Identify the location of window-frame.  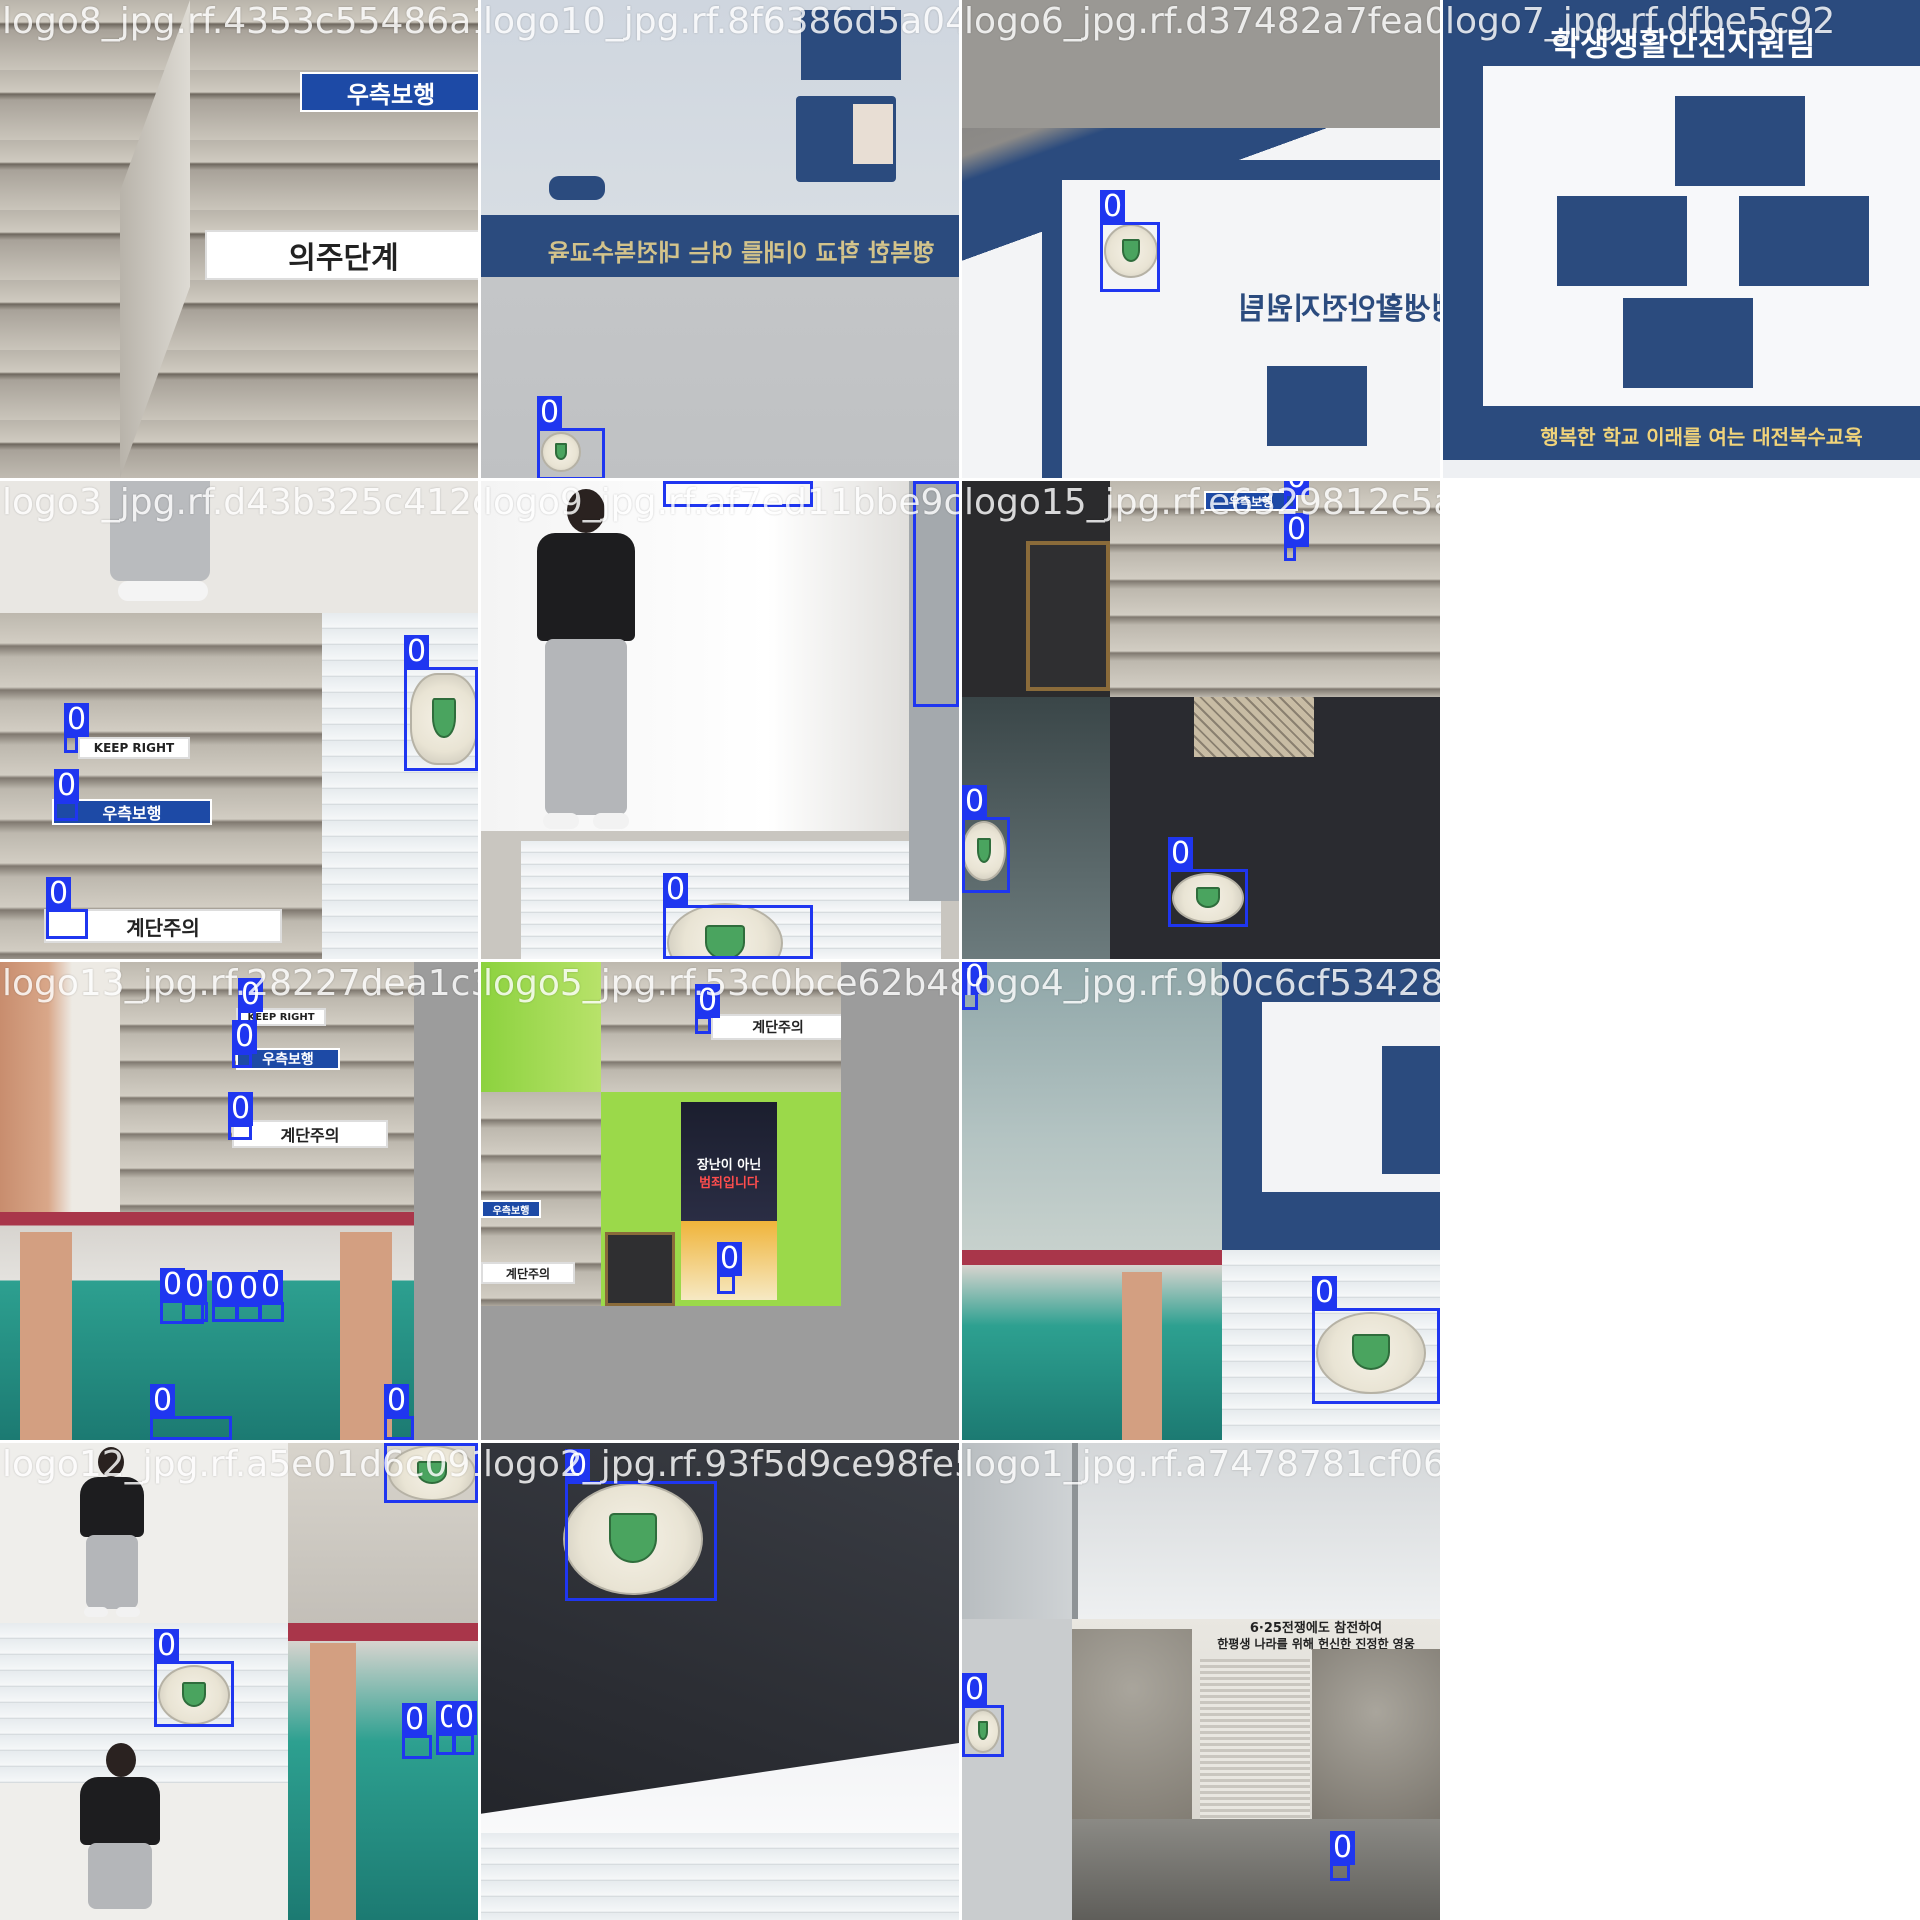
(1256, 1531).